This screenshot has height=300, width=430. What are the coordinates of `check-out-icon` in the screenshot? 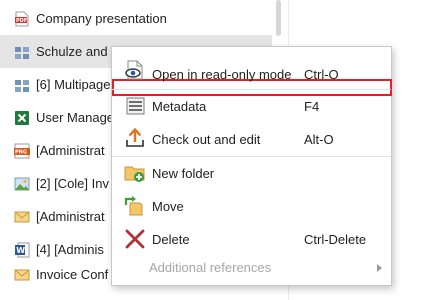 It's located at (135, 138).